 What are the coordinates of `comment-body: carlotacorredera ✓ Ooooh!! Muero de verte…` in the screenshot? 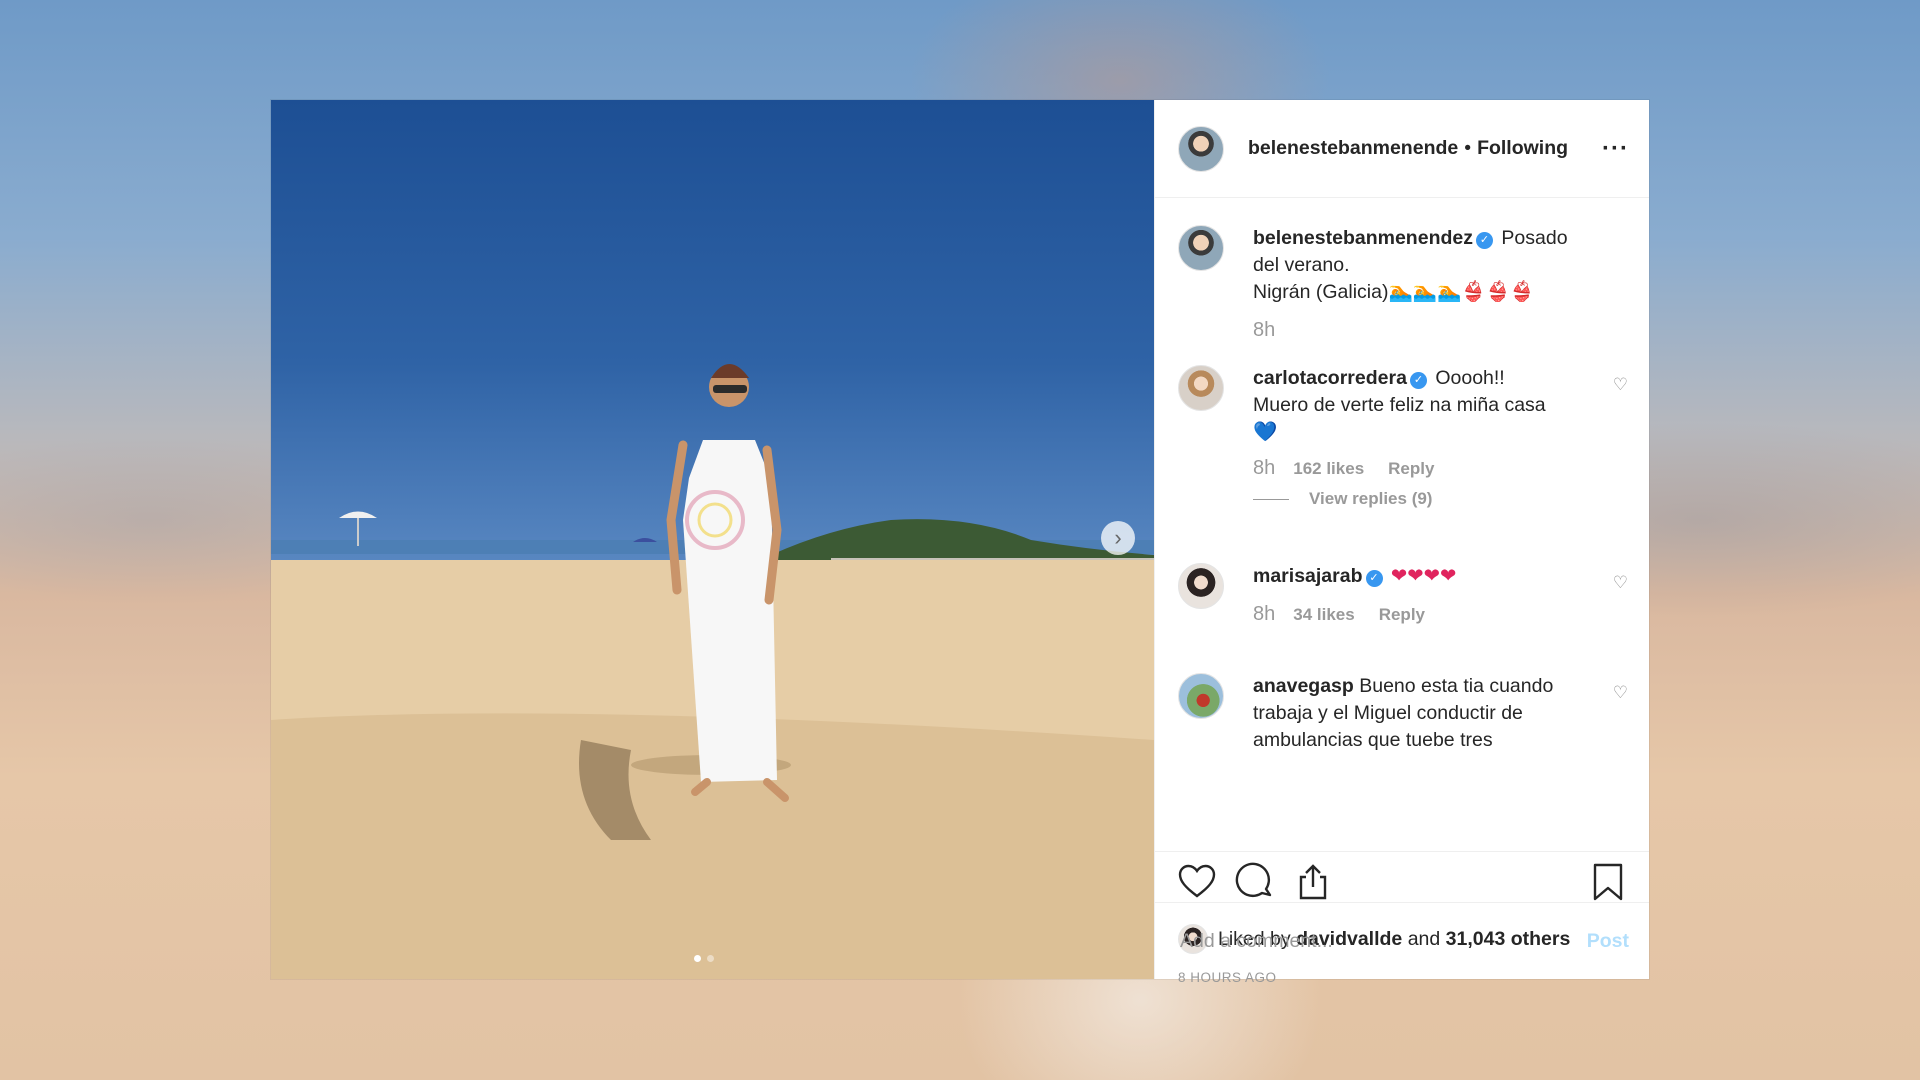 It's located at (1425, 405).